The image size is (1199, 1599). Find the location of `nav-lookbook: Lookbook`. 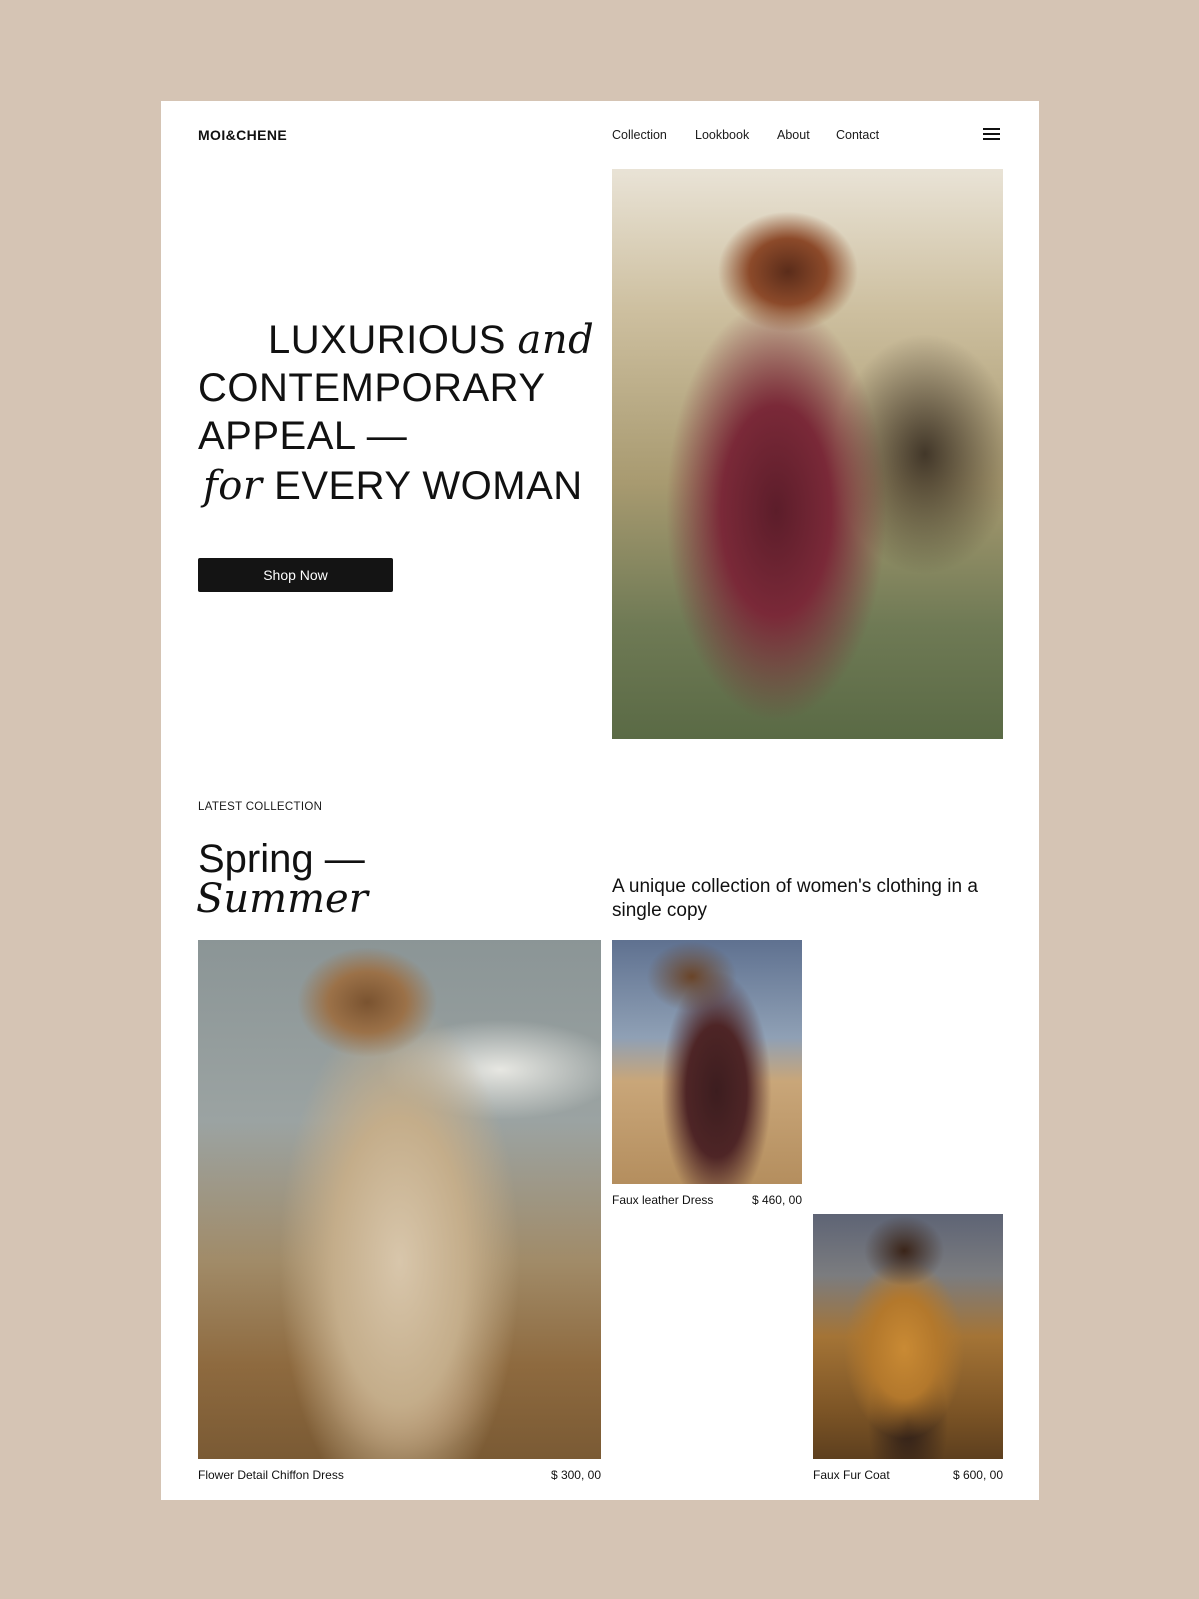

nav-lookbook: Lookbook is located at coordinates (722, 135).